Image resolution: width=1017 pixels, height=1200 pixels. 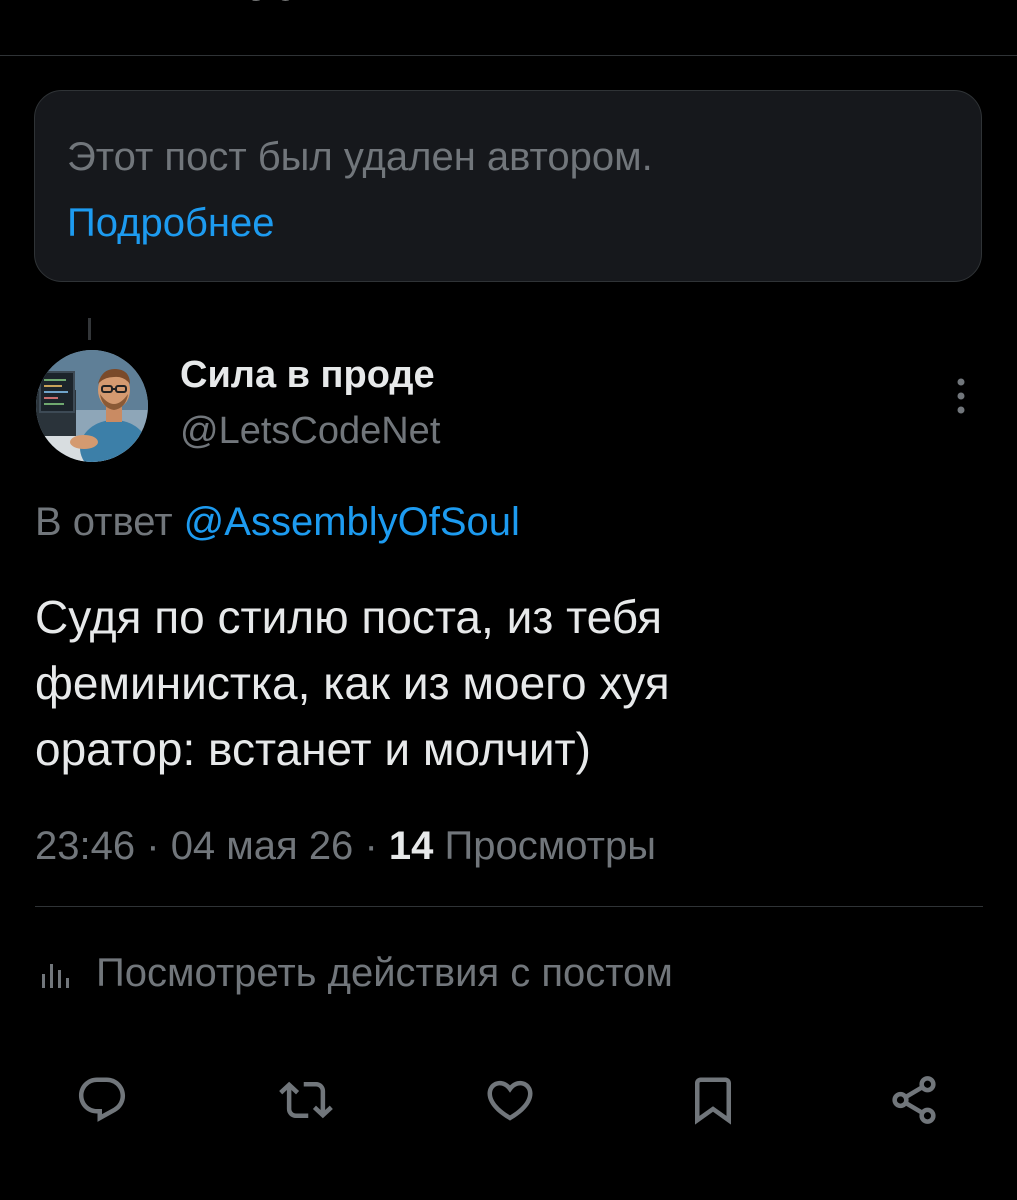 I want to click on page-title: Пост, so click(x=264, y=4).